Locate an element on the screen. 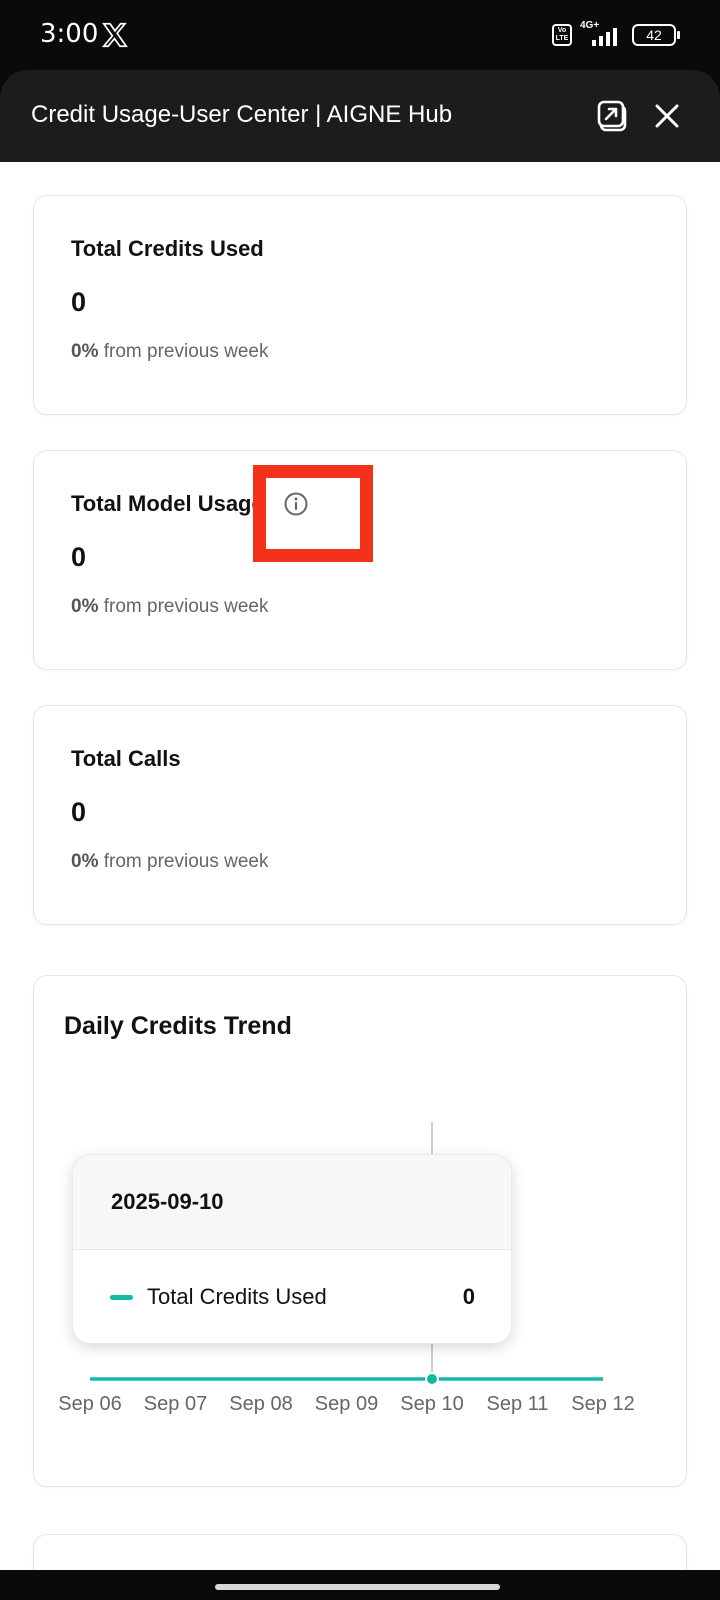 The width and height of the screenshot is (720, 1600). x-tick-label: Sep 07 is located at coordinates (175, 1404).